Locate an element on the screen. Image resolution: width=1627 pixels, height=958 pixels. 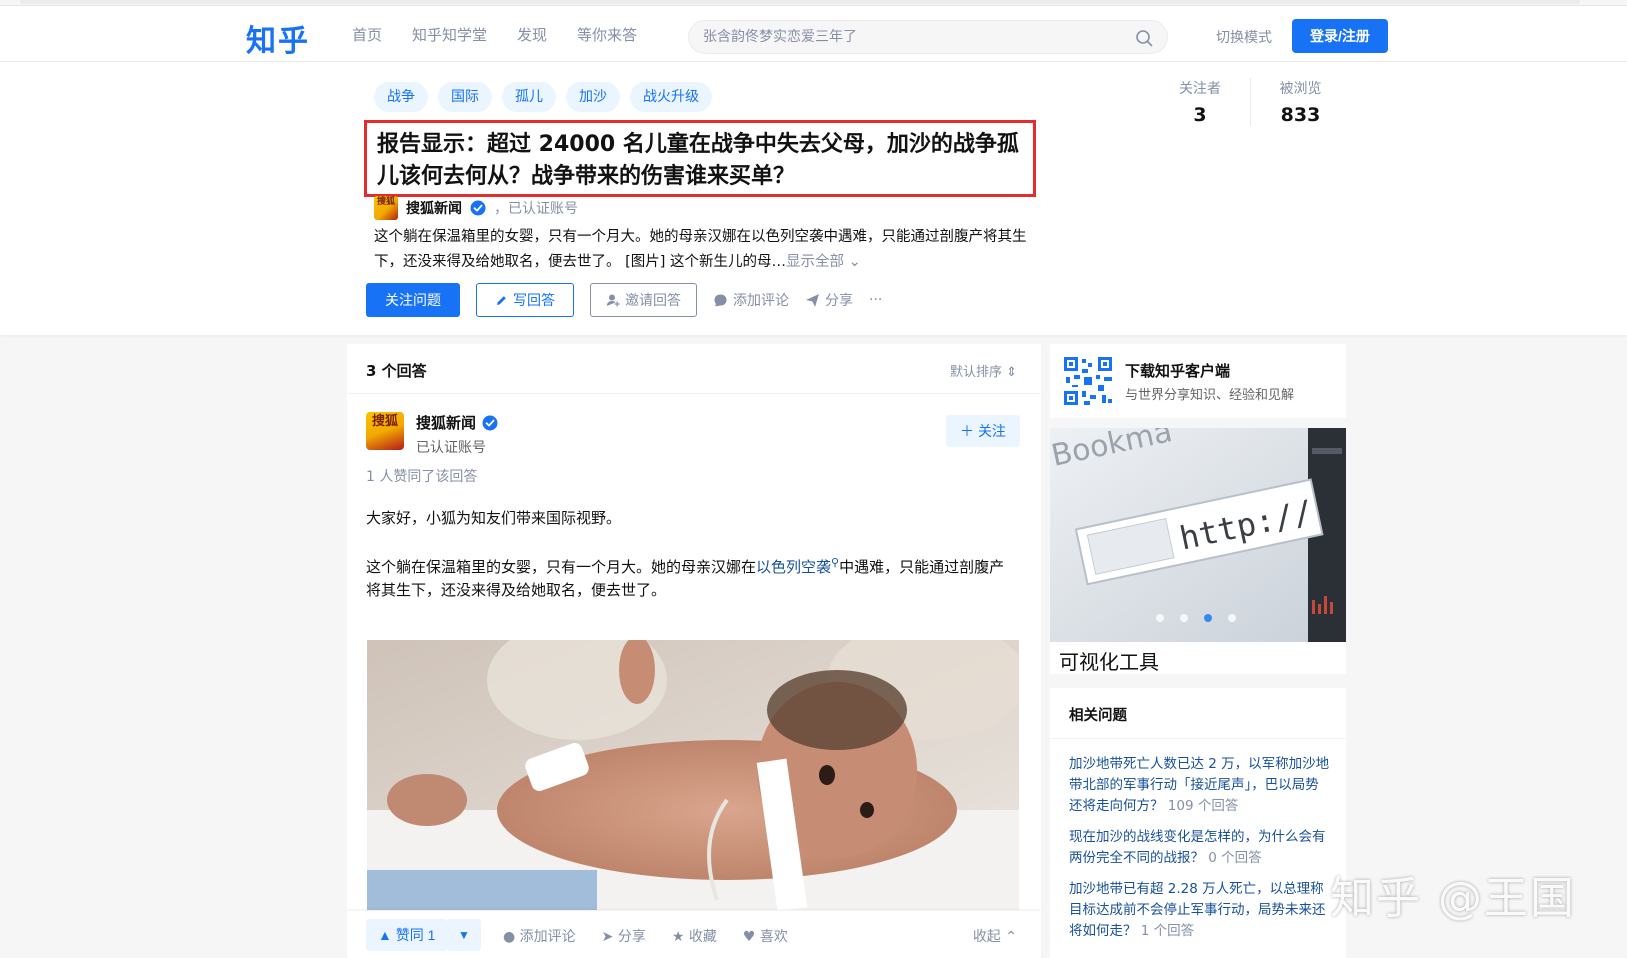
answer-author: 搜狐 搜狐新闻 已认证账号 is located at coordinates (432, 434).